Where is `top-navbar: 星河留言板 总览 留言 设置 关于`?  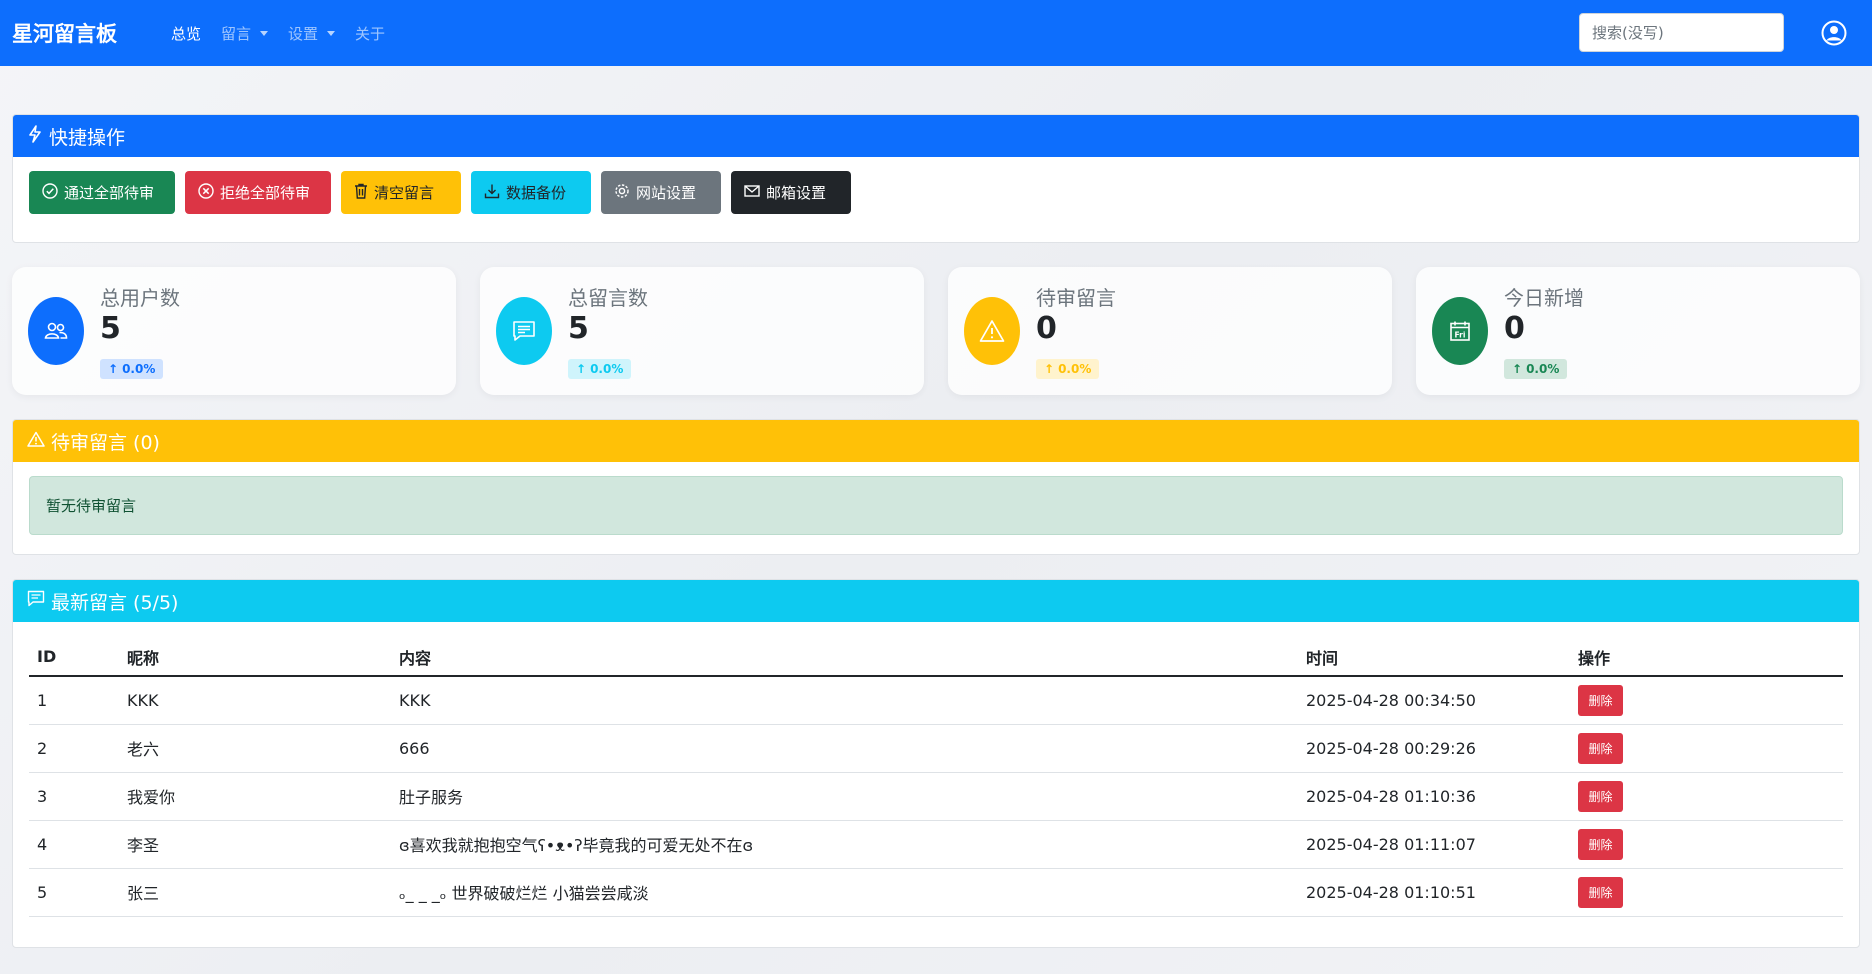 top-navbar: 星河留言板 总览 留言 设置 关于 is located at coordinates (936, 33).